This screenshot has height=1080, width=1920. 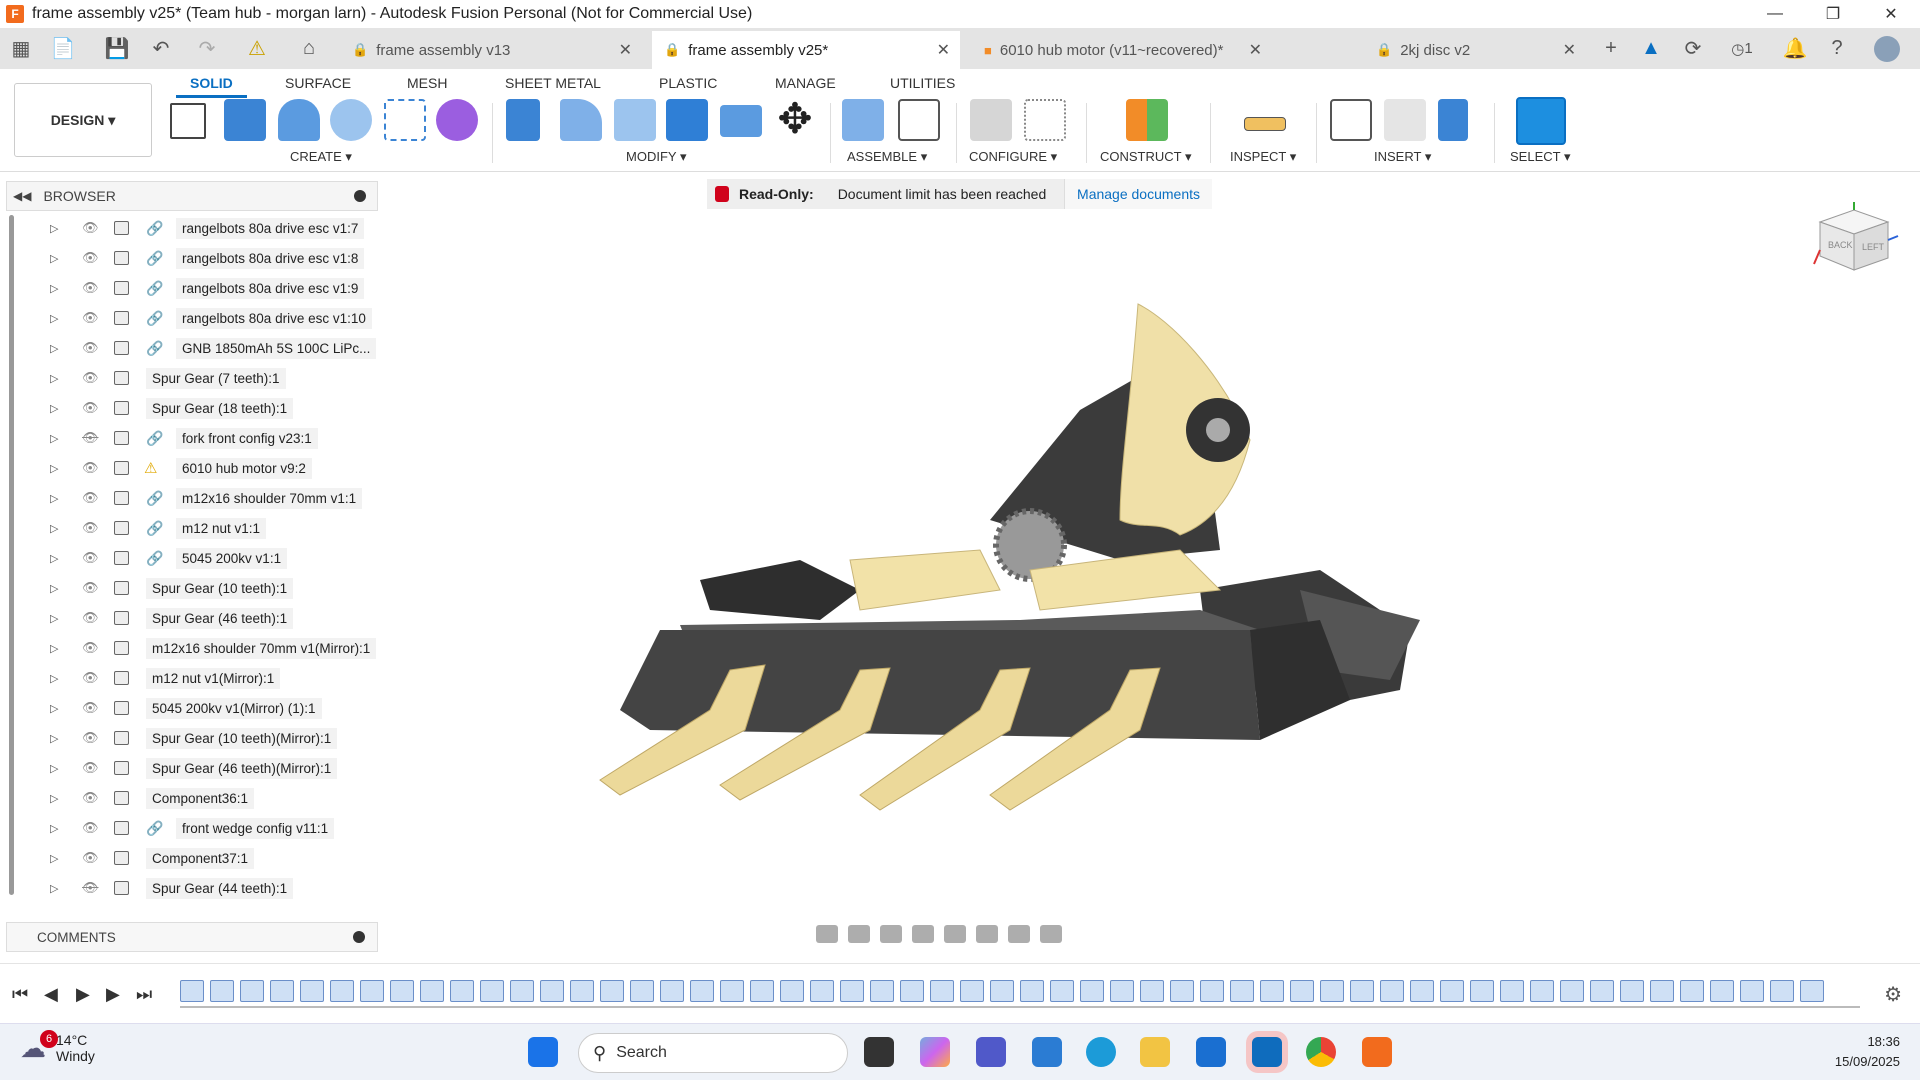 I want to click on undo-icon: ↶, so click(x=161, y=49).